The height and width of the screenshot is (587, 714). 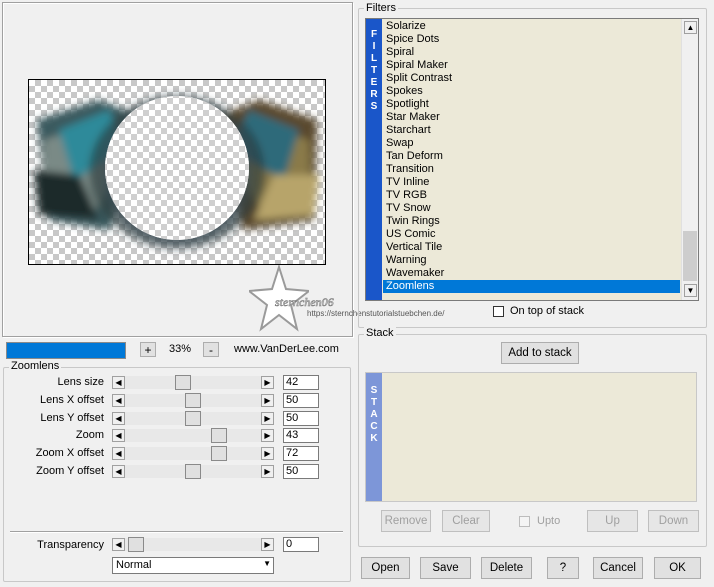 I want to click on scroll-thumb, so click(x=690, y=256).